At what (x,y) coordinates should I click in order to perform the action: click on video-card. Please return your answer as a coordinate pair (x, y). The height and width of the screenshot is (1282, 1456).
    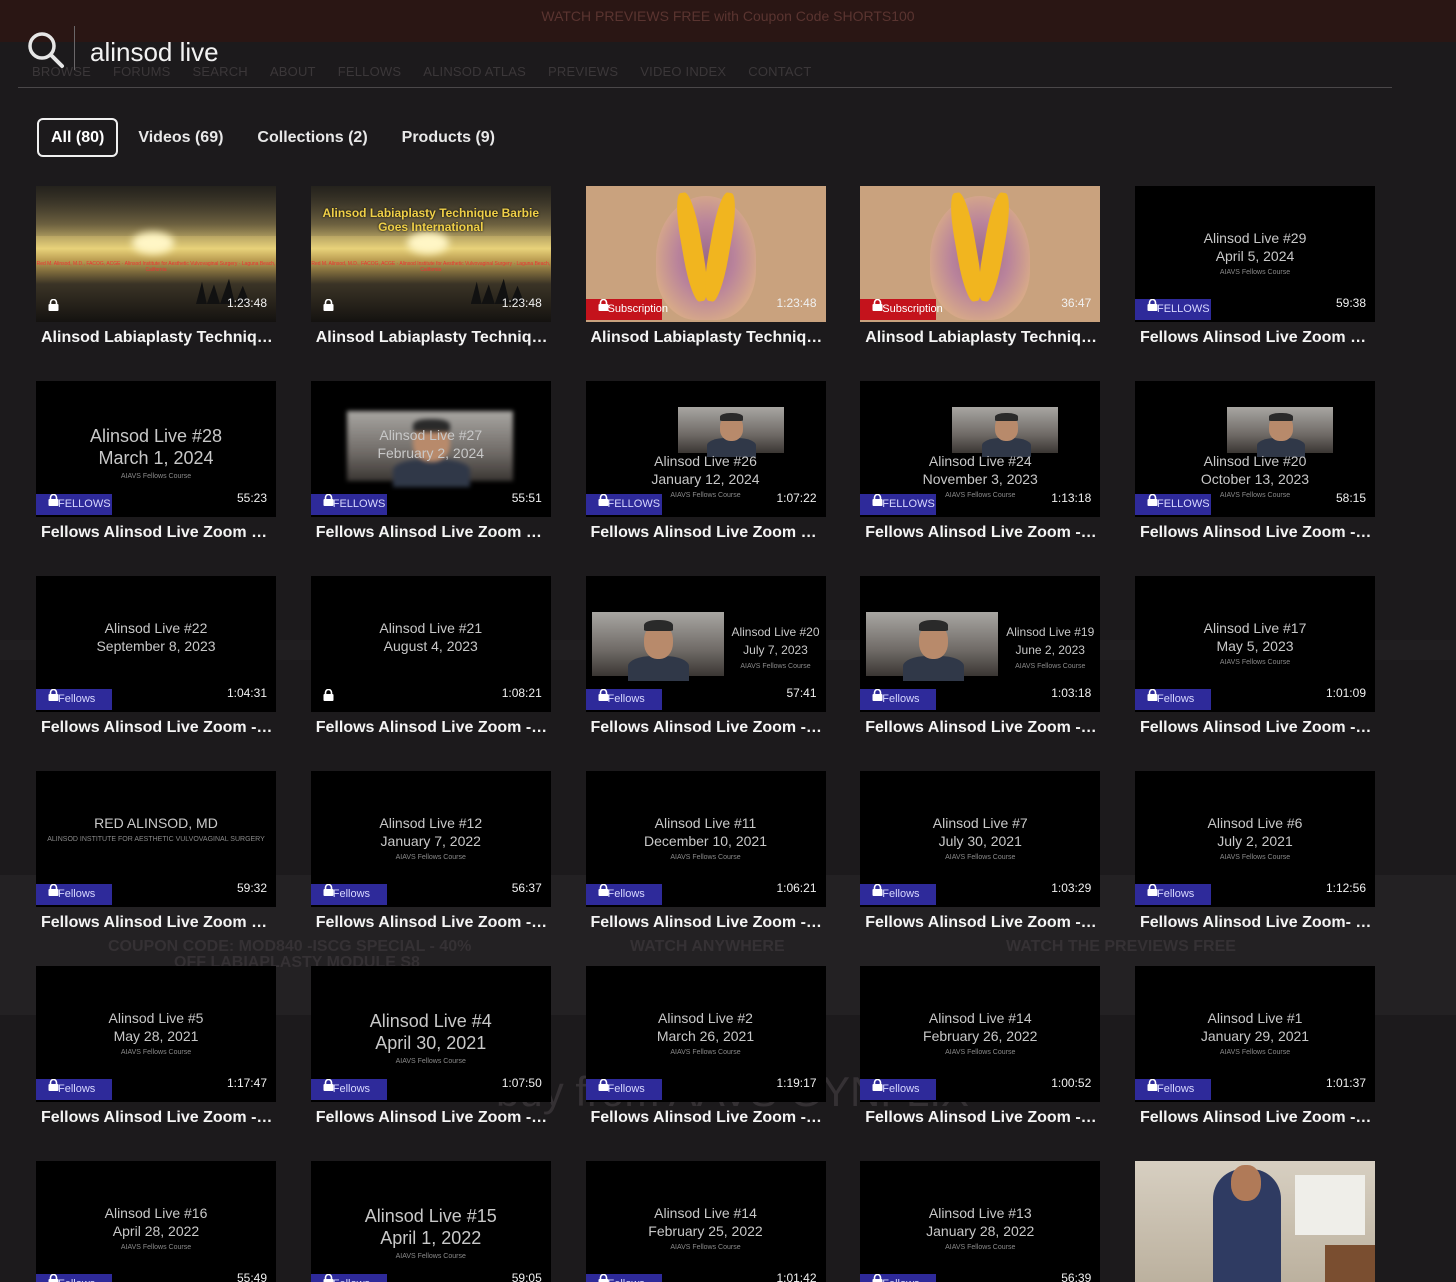
    Looking at the image, I should click on (1255, 1221).